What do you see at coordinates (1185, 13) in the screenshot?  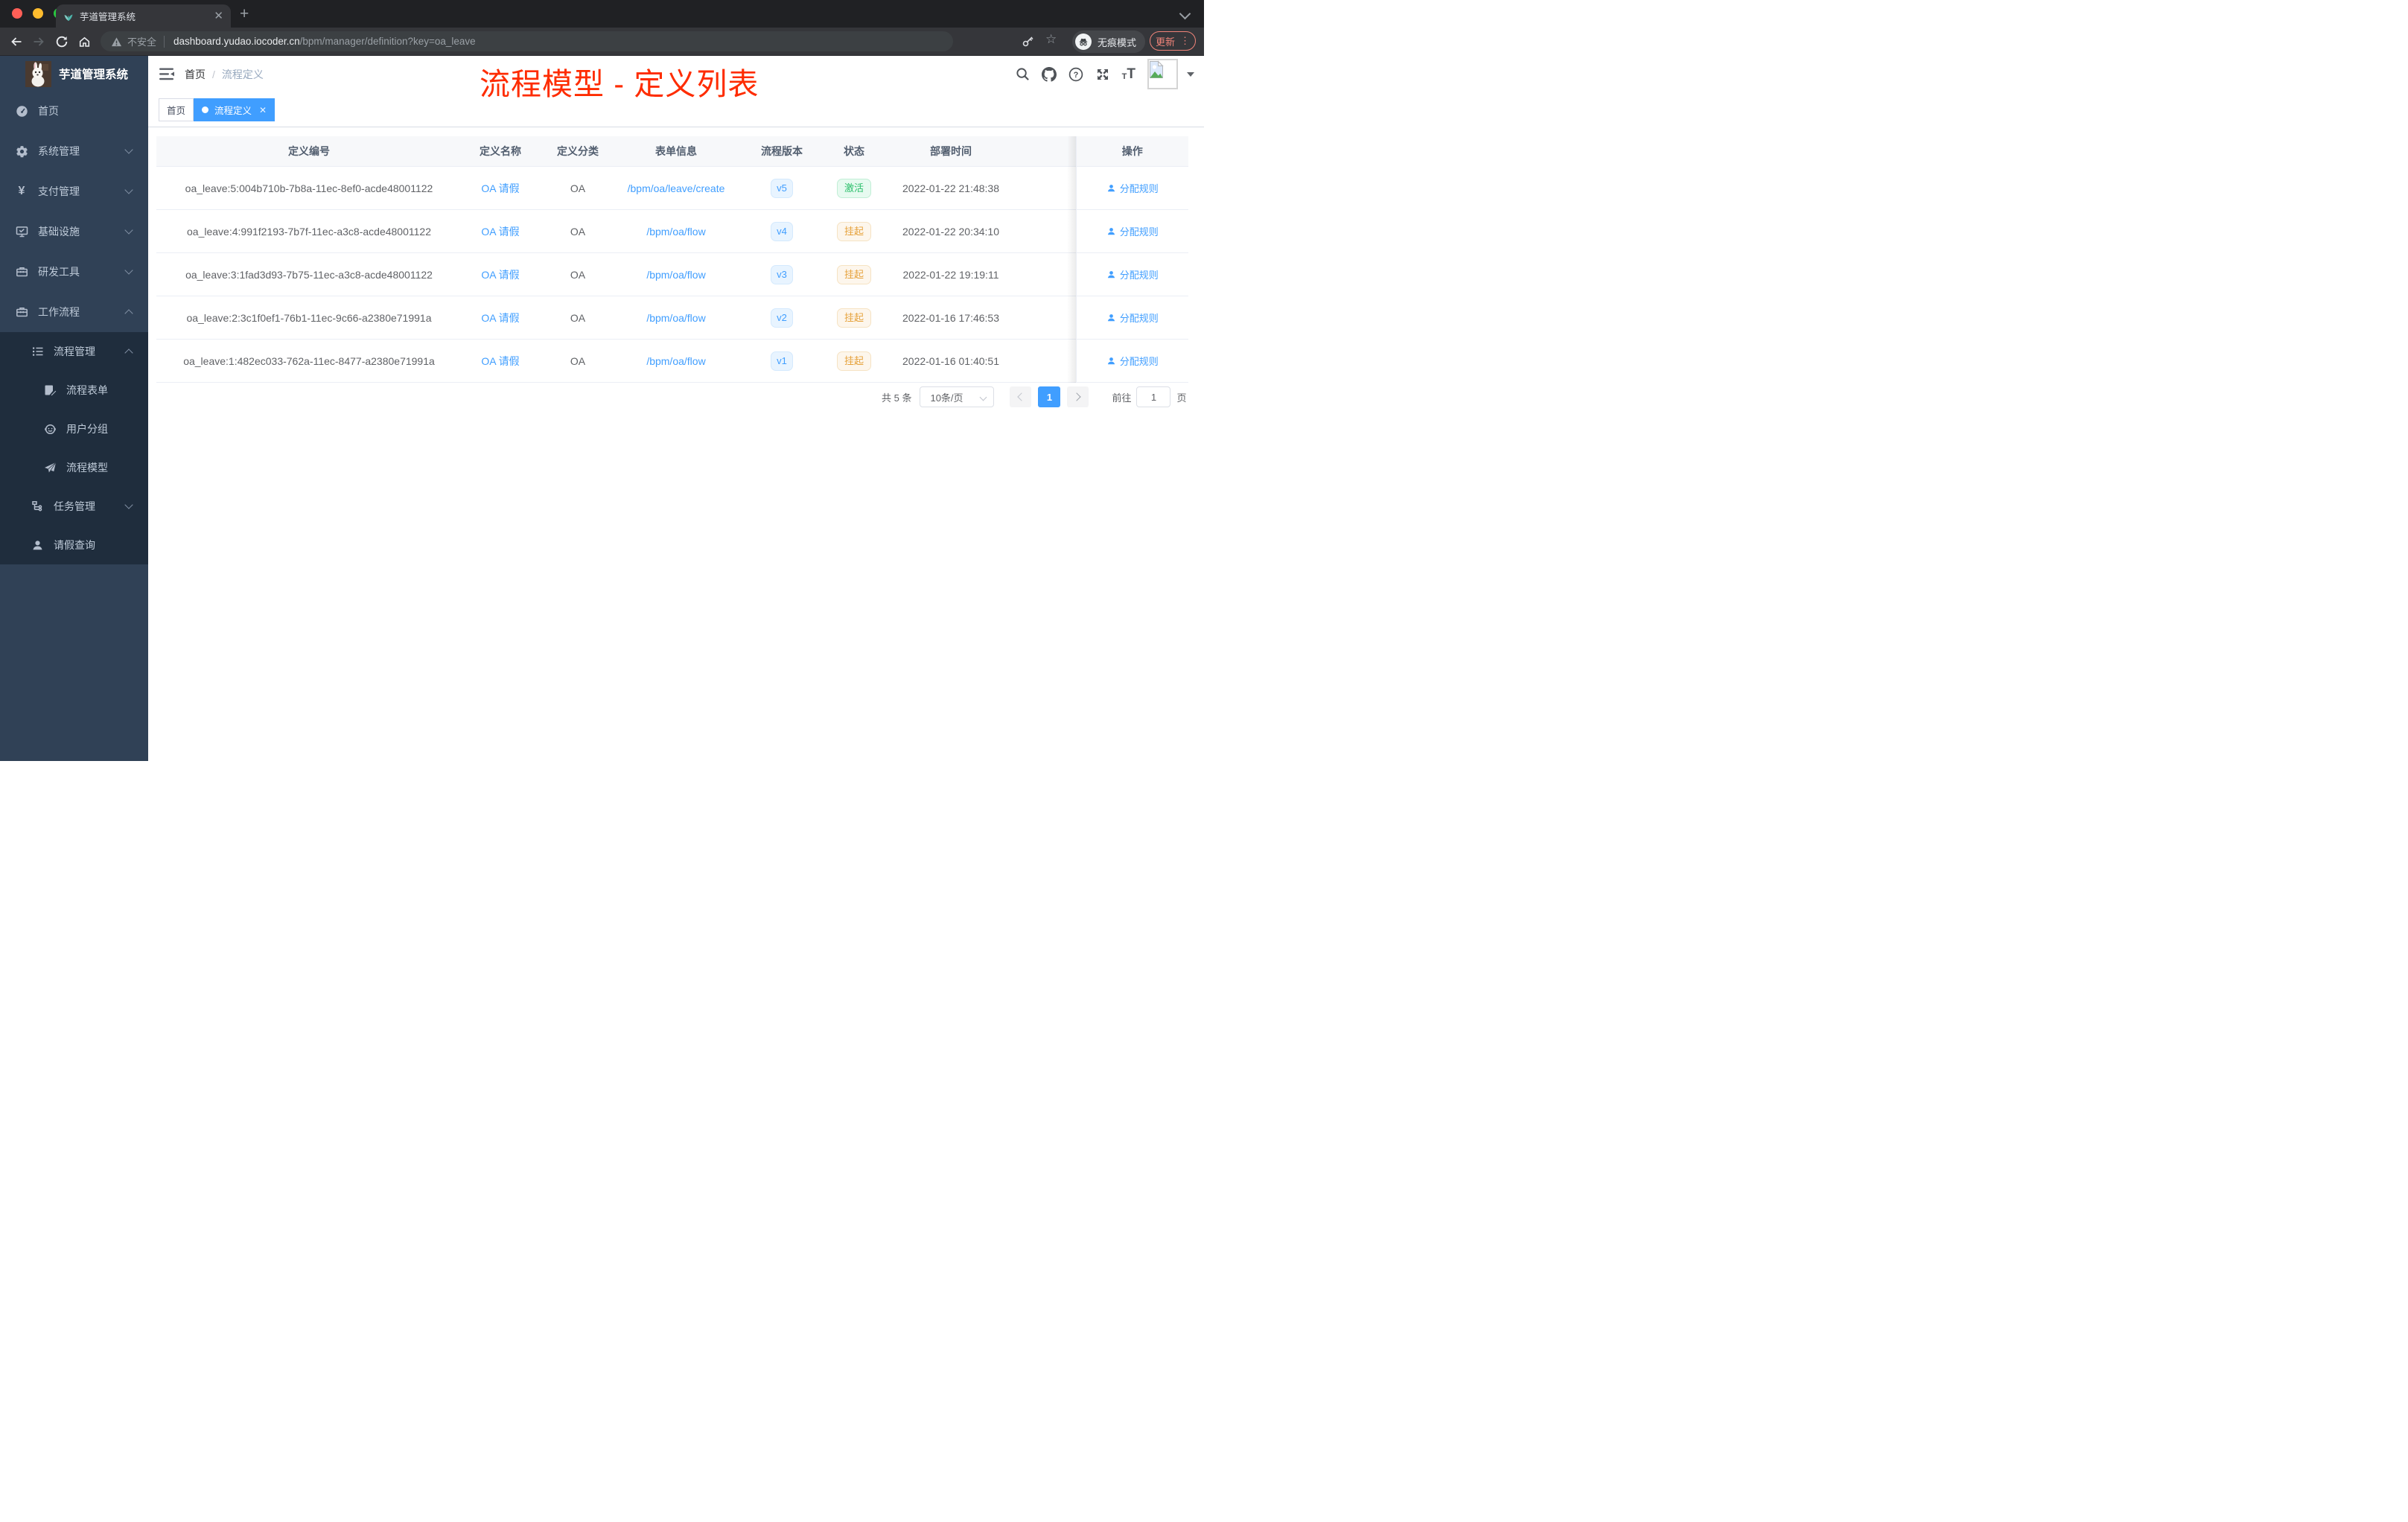 I see `tab-search-chevron-icon` at bounding box center [1185, 13].